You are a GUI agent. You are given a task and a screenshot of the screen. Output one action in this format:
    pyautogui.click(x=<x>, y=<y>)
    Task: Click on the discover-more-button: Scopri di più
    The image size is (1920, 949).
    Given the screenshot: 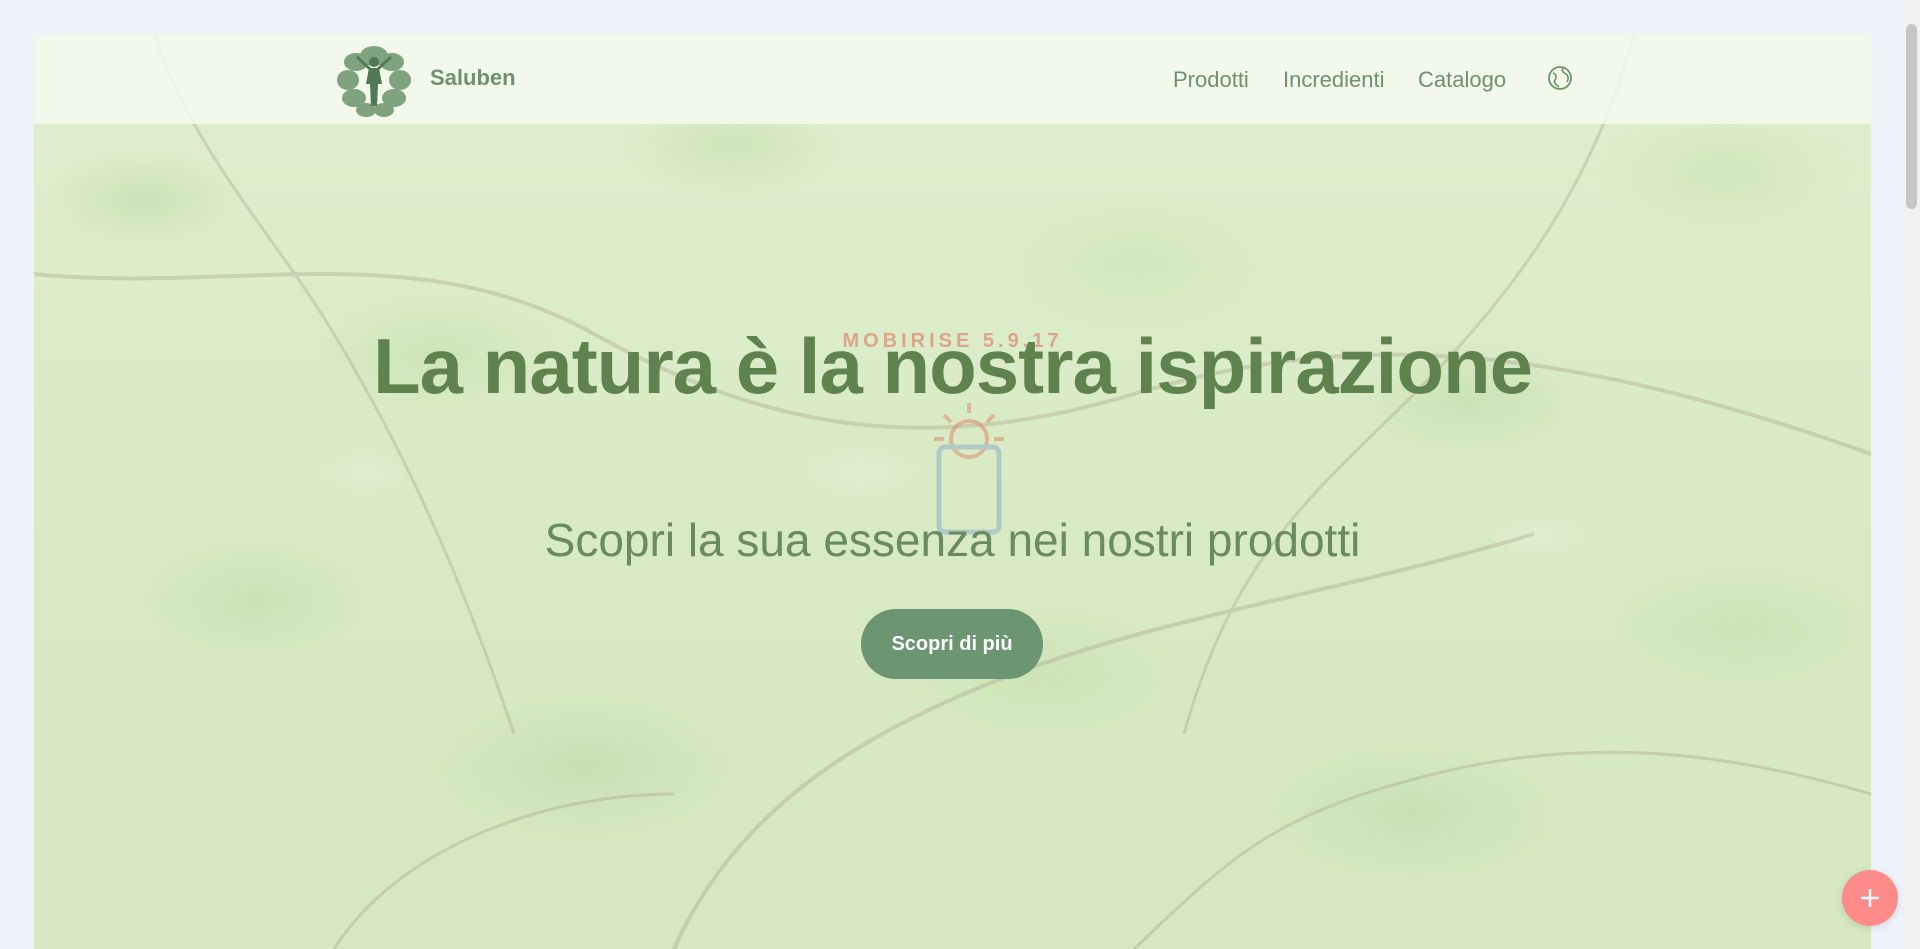 What is the action you would take?
    pyautogui.click(x=952, y=644)
    